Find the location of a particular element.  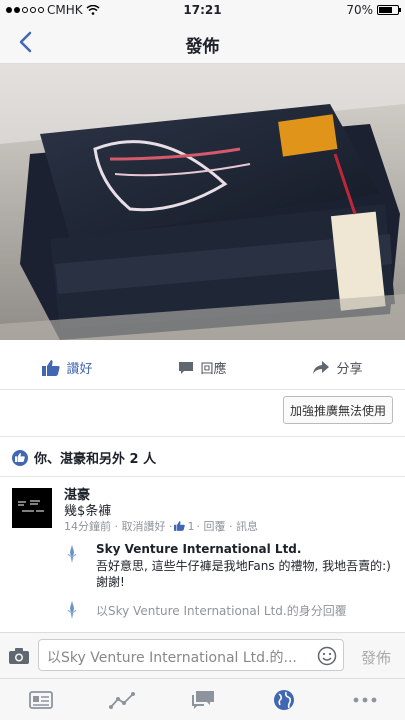

likers-summary: 你、湛豪和另外 2 人 is located at coordinates (84, 457).